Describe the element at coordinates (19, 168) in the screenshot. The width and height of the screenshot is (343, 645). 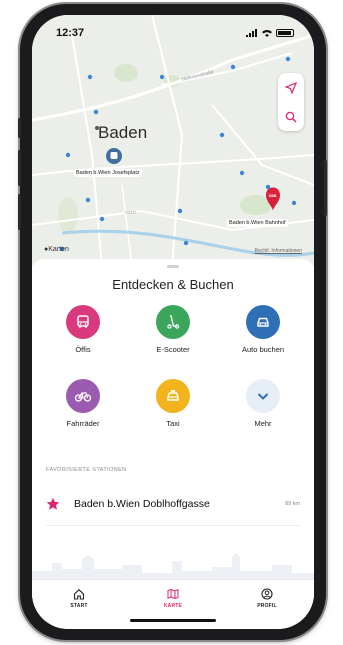
I see `volume-up-button` at that location.